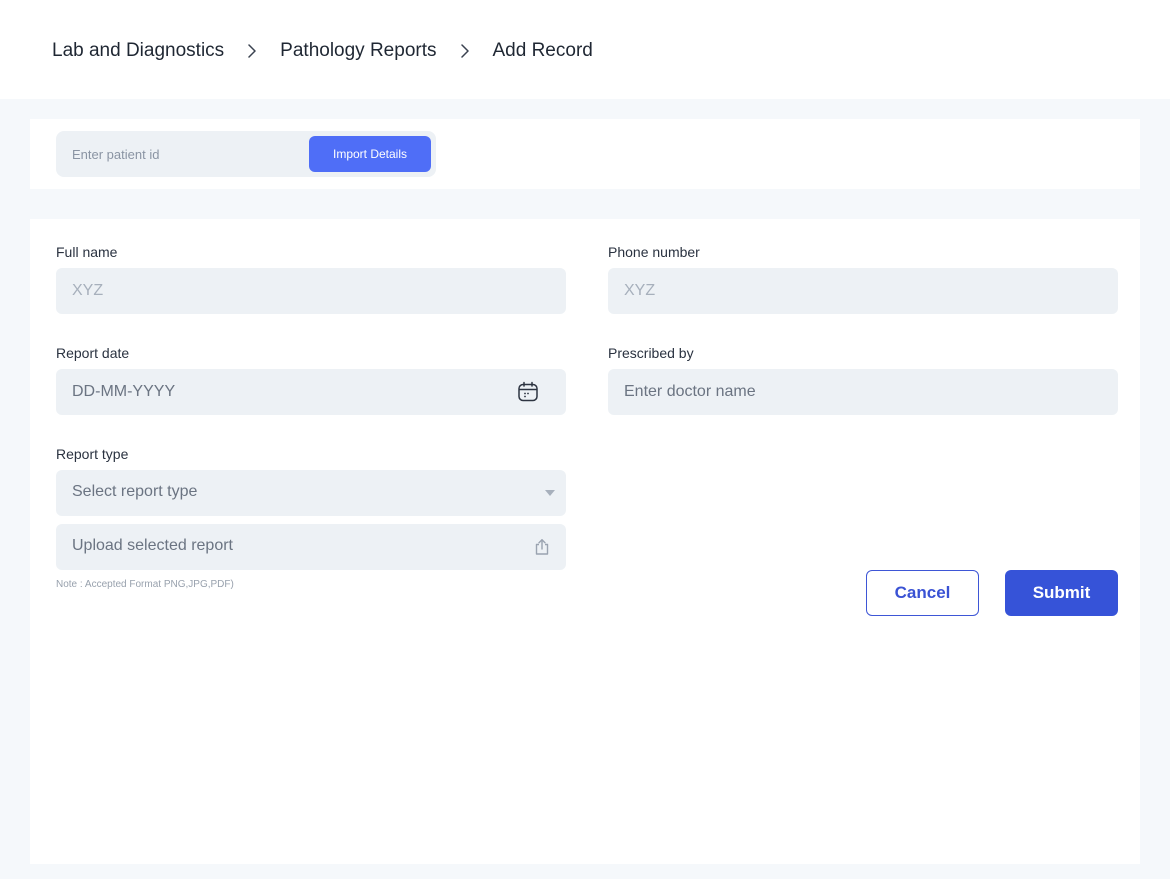  I want to click on full-name-field, so click(311, 291).